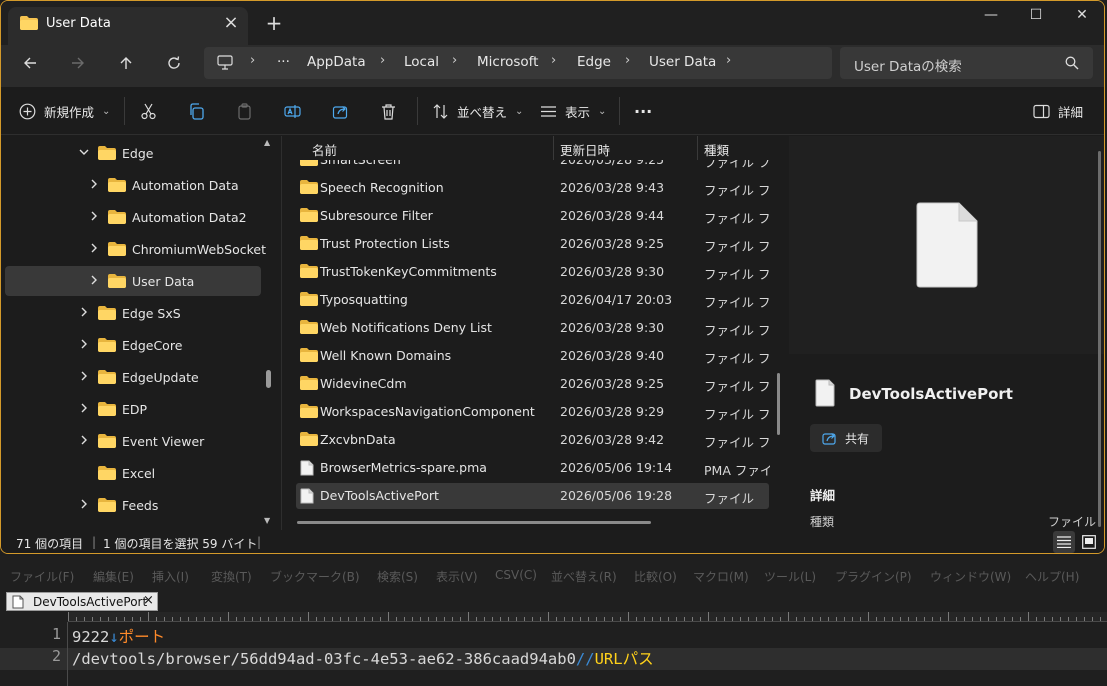 The image size is (1107, 686). What do you see at coordinates (421, 62) in the screenshot?
I see `breadcrumb-local: Local` at bounding box center [421, 62].